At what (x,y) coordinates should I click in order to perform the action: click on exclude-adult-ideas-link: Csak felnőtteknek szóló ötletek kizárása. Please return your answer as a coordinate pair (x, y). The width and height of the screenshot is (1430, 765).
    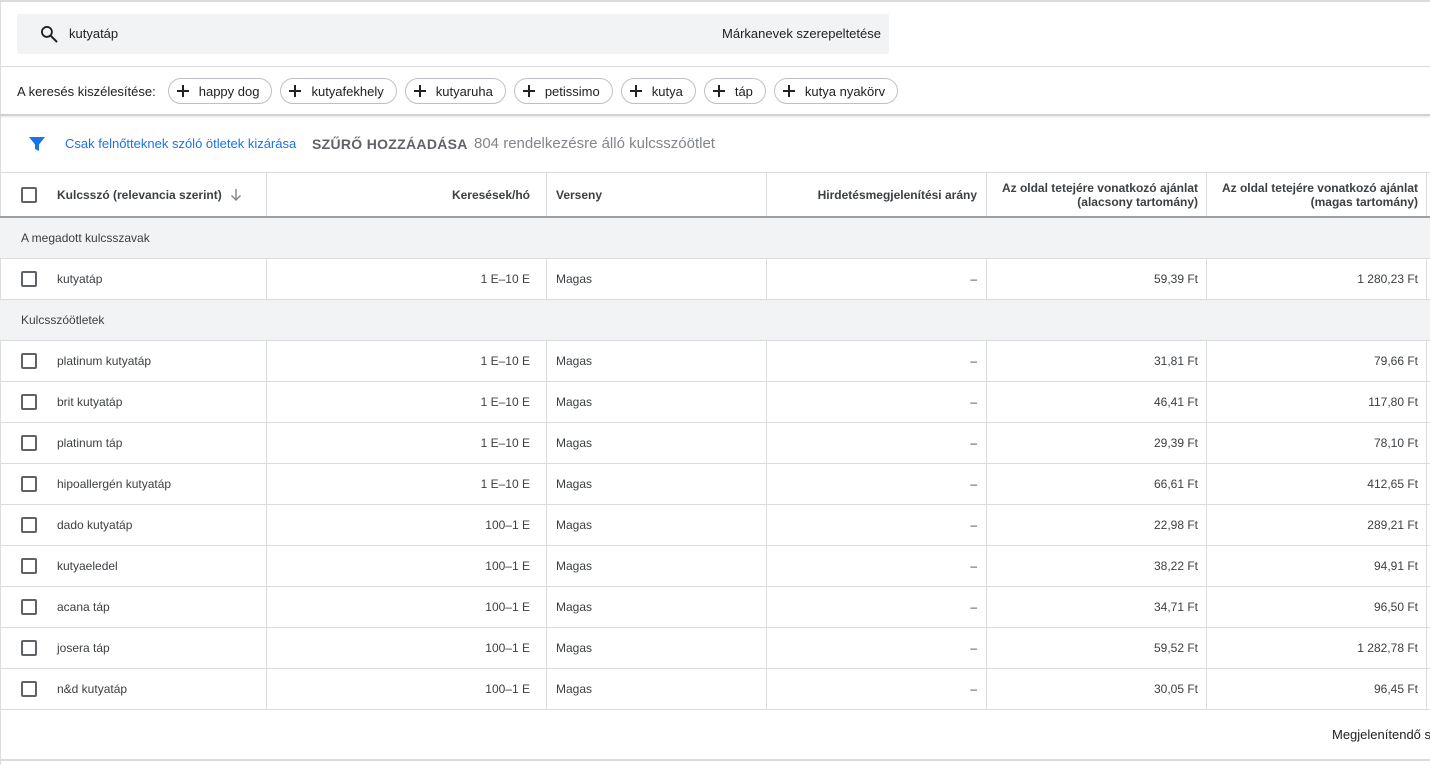
    Looking at the image, I should click on (180, 144).